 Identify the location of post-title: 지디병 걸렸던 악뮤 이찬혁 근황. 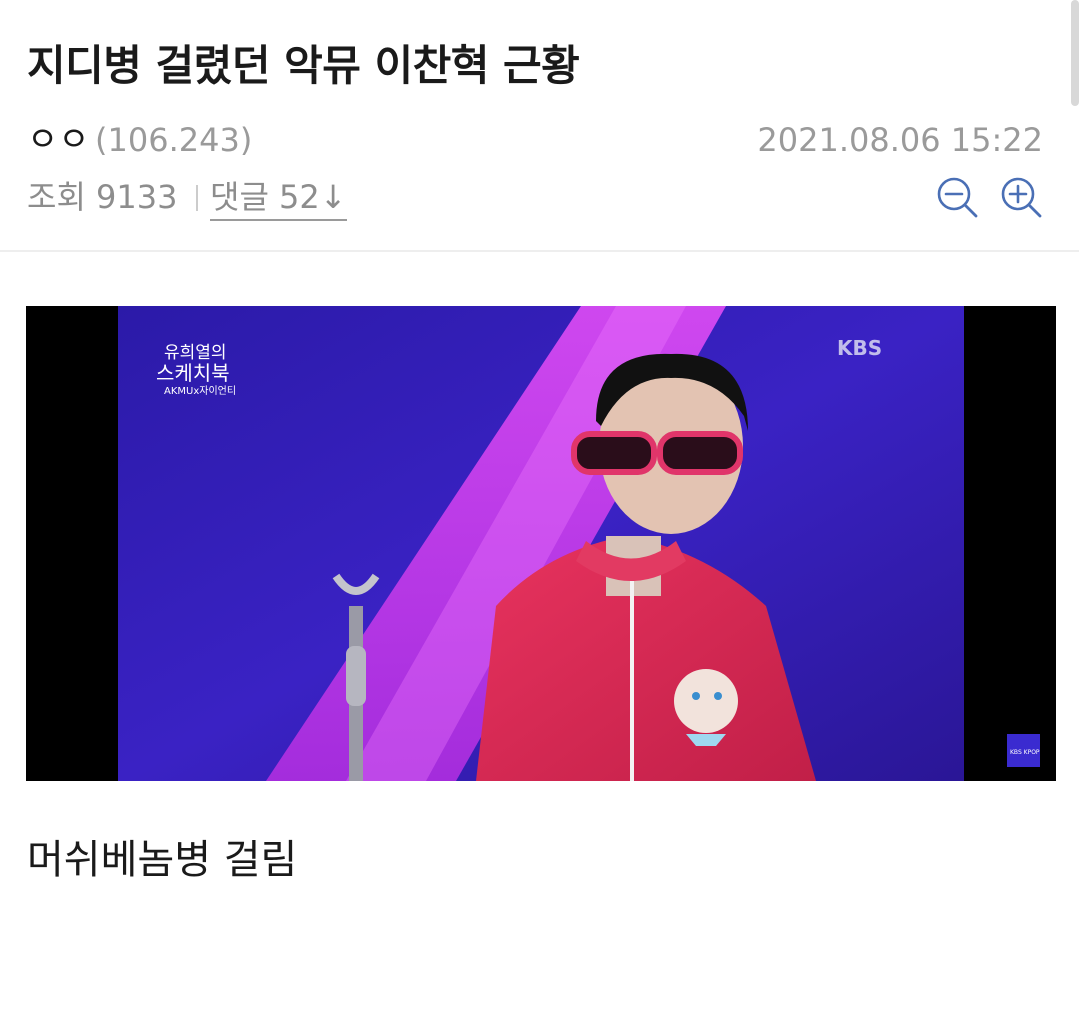
(303, 65).